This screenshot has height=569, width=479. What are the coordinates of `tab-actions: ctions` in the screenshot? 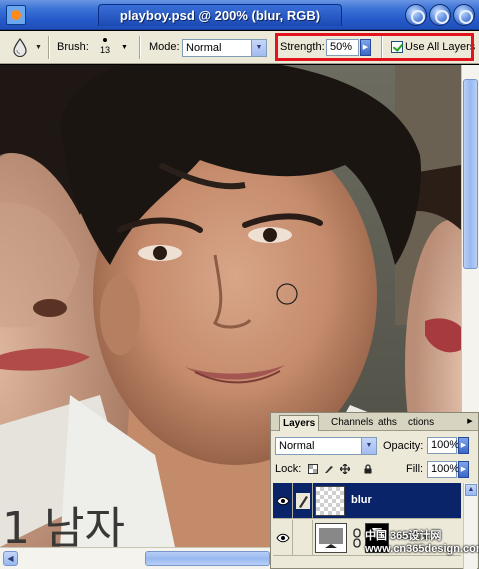 It's located at (421, 423).